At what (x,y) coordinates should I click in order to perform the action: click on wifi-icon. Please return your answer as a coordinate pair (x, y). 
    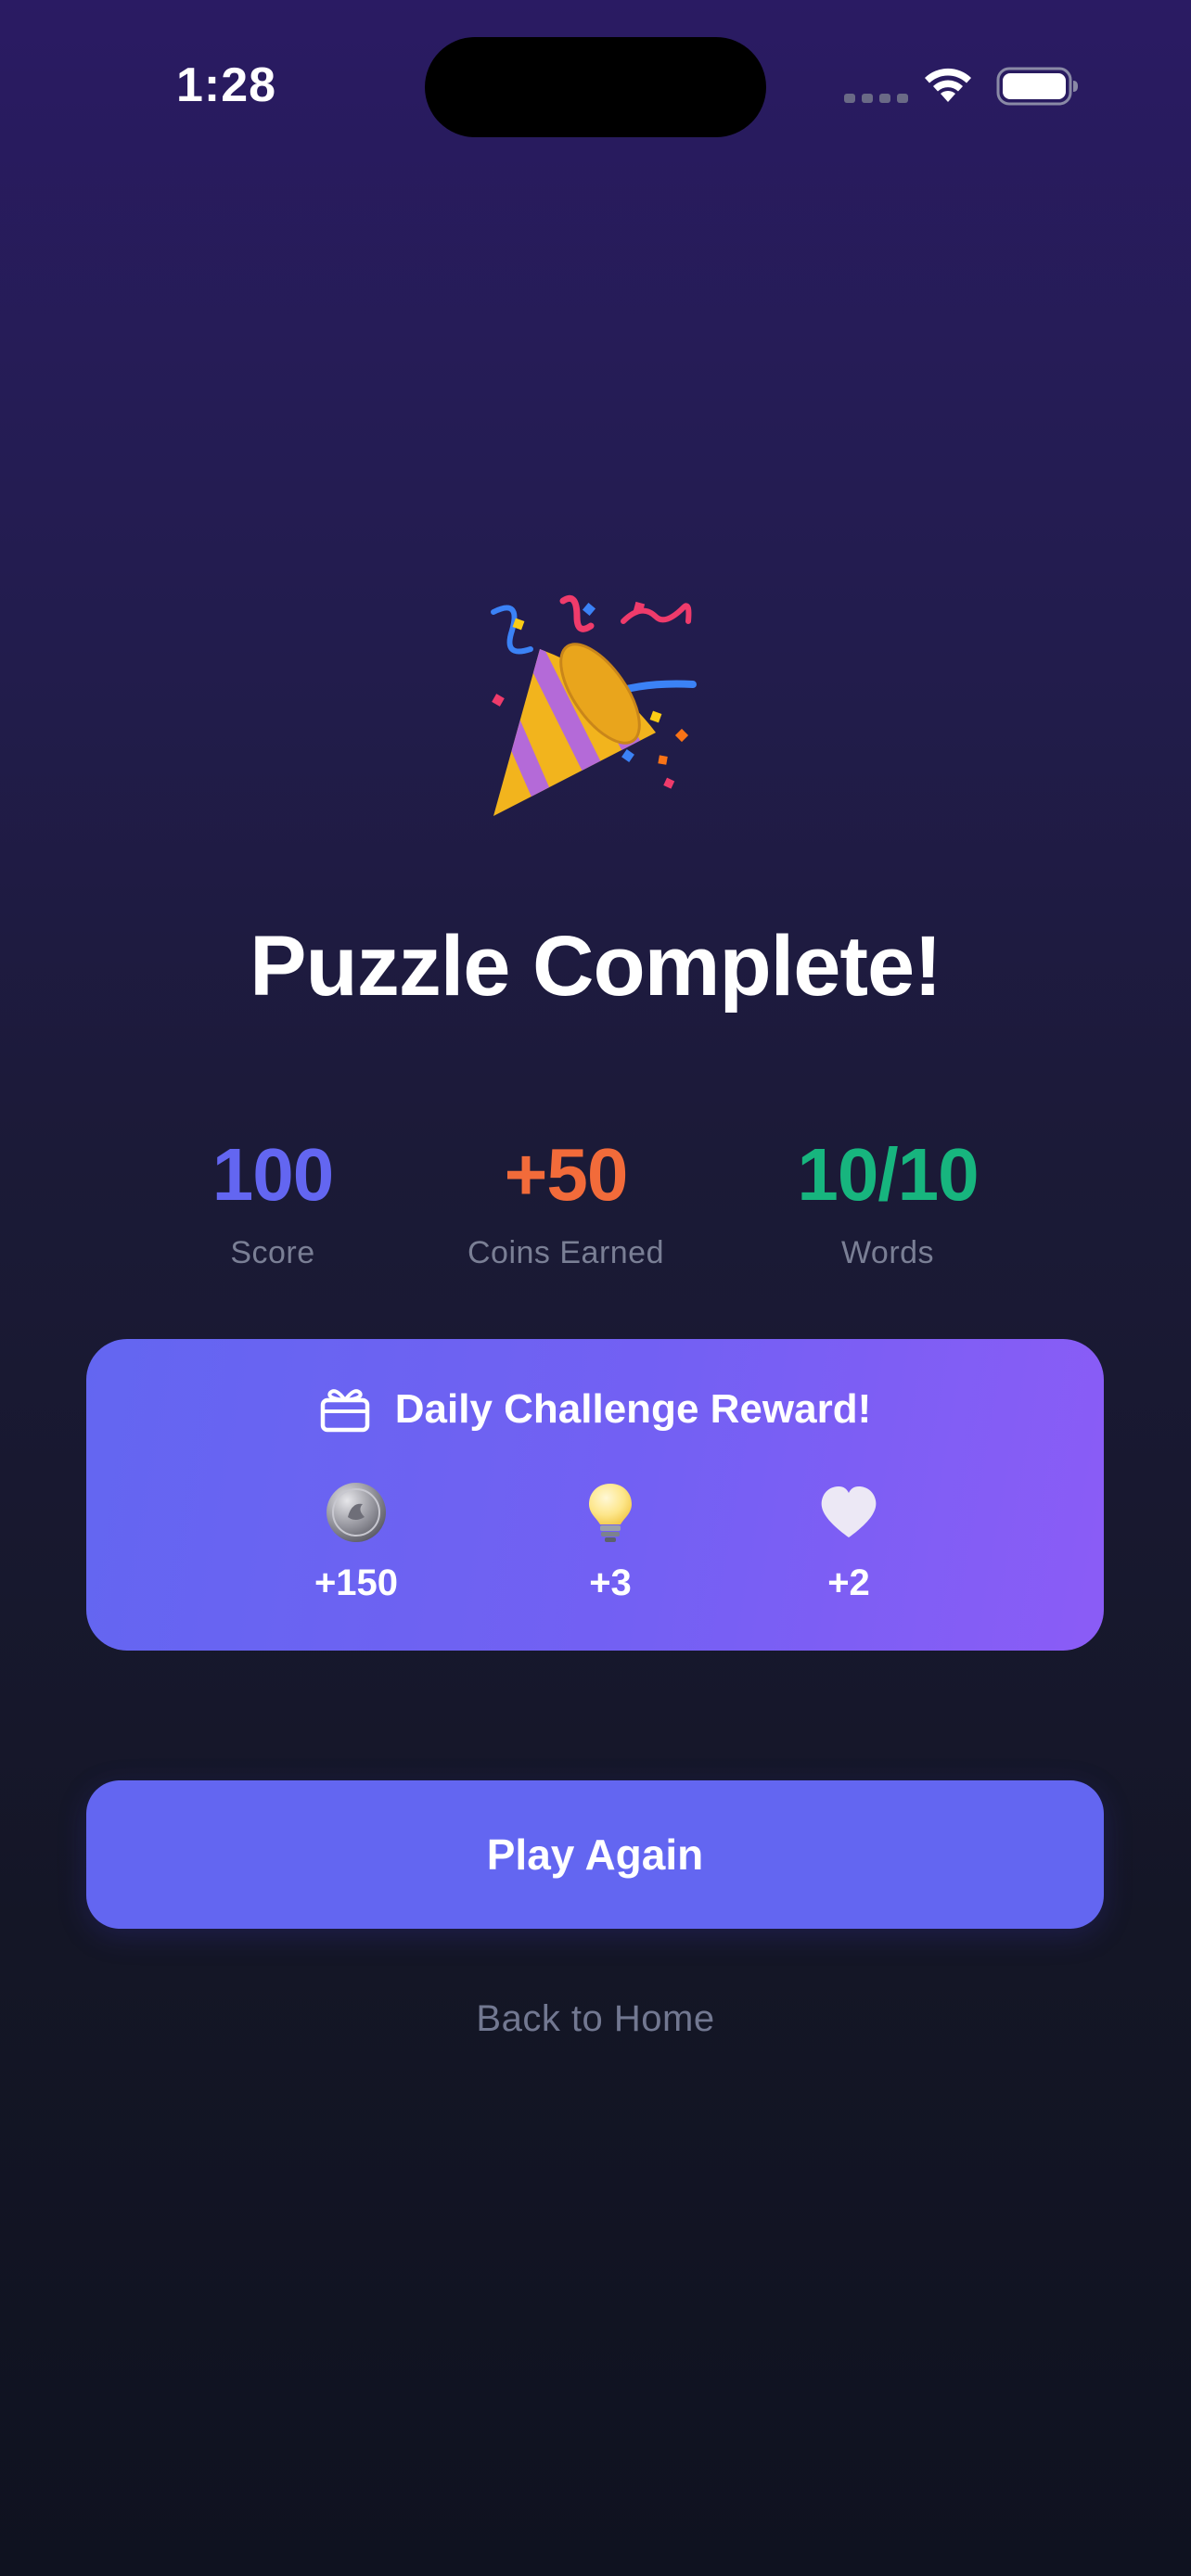
    Looking at the image, I should click on (948, 85).